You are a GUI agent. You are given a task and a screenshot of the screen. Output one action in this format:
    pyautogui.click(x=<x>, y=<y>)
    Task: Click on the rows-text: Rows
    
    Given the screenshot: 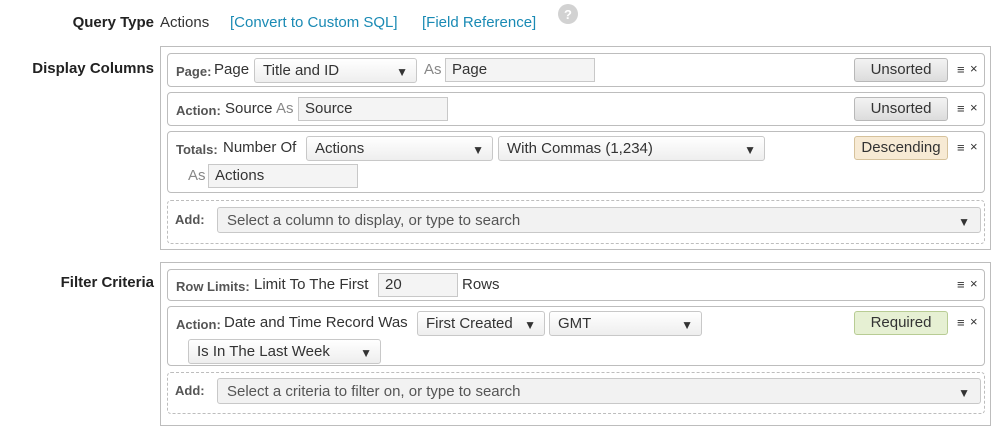 What is the action you would take?
    pyautogui.click(x=481, y=284)
    